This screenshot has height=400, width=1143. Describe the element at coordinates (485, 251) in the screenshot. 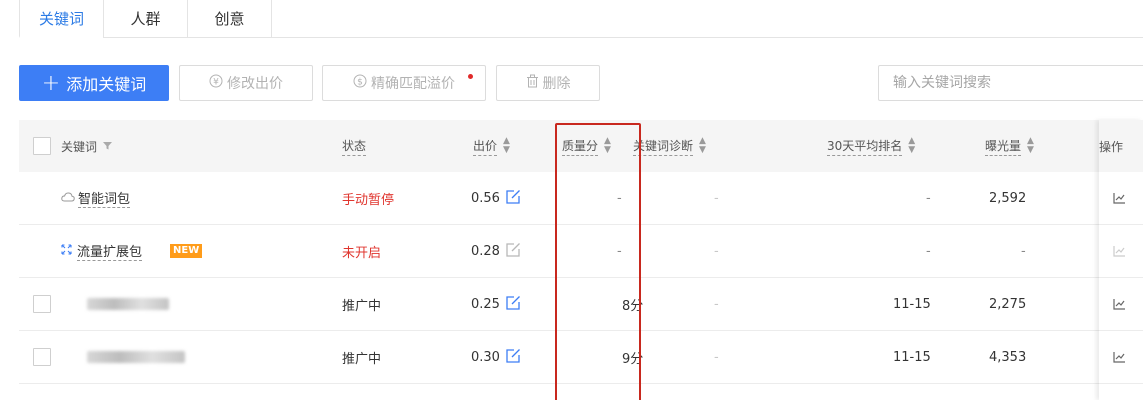

I see `bid-value: 0.28` at that location.